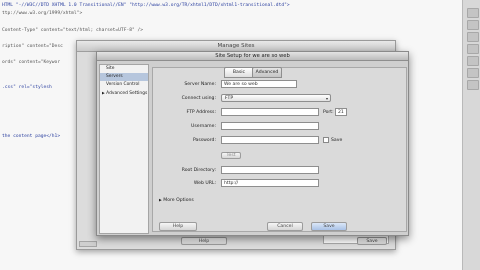 This screenshot has width=480, height=270. Describe the element at coordinates (341, 112) in the screenshot. I see `port-field: 21` at that location.